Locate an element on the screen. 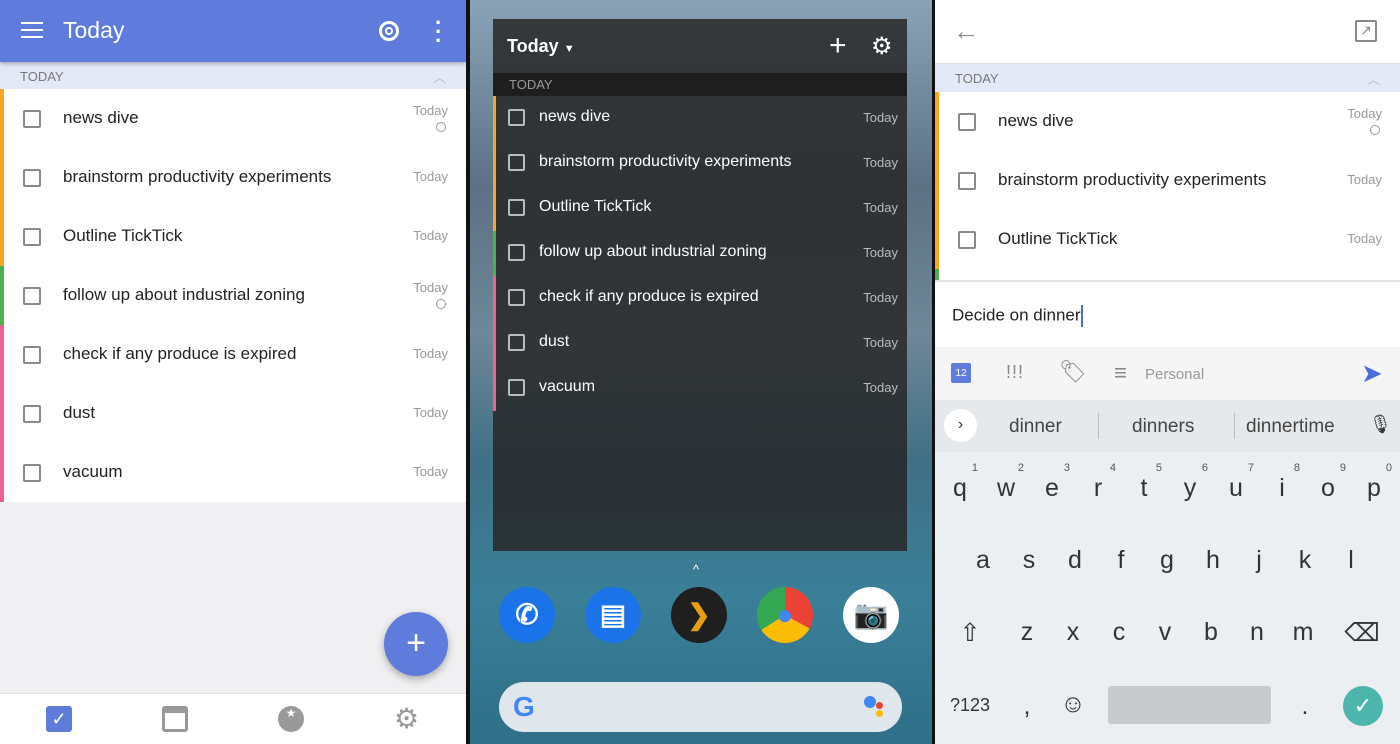 This screenshot has width=1400, height=744. key-m: m is located at coordinates (1303, 632).